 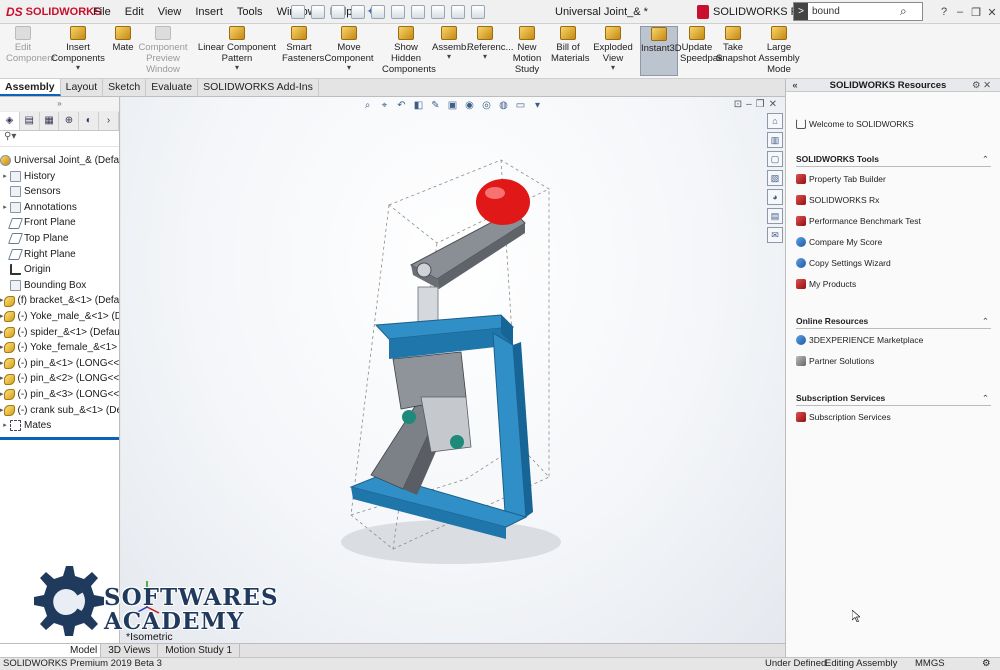 I want to click on insert-components-button: Insert Components ▾, so click(x=78, y=49).